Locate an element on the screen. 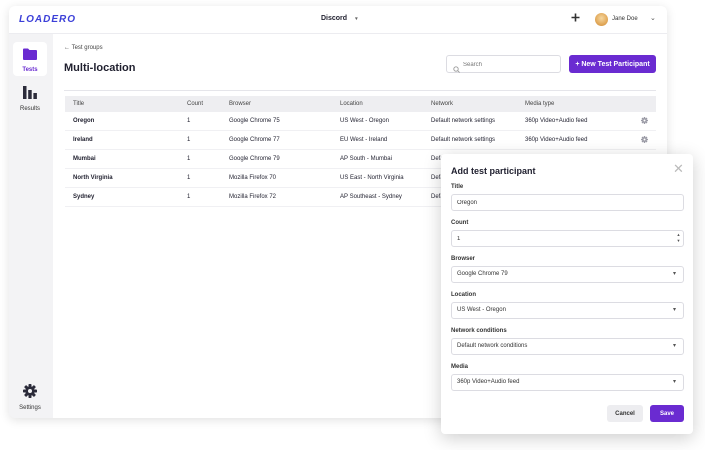 The width and height of the screenshot is (705, 450). close-icon: ✕ is located at coordinates (678, 168).